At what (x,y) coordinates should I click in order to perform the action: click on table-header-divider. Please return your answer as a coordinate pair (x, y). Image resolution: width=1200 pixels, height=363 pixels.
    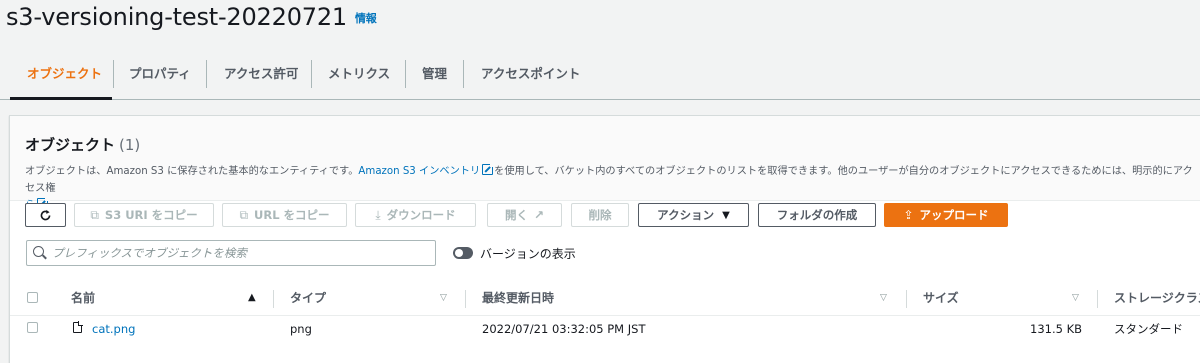
    Looking at the image, I should click on (605, 315).